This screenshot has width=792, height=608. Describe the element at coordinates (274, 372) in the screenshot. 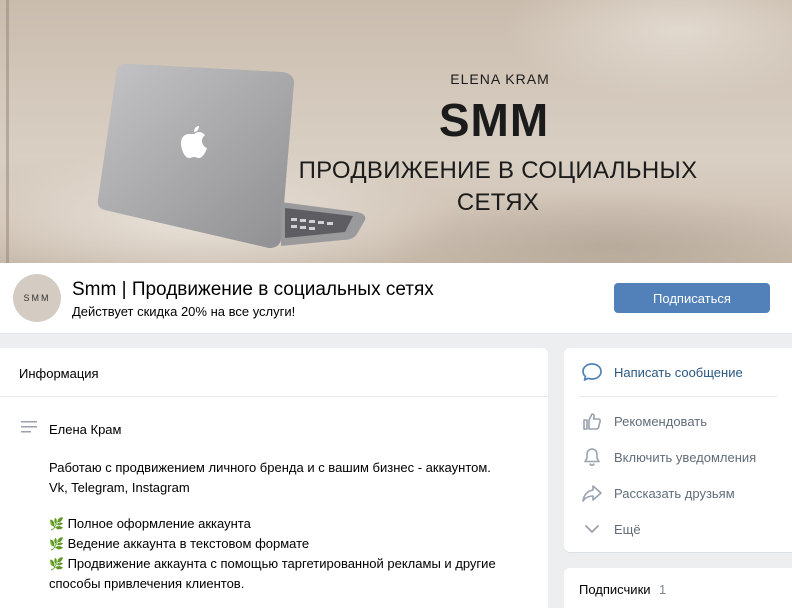

I see `info-header: Информация` at that location.